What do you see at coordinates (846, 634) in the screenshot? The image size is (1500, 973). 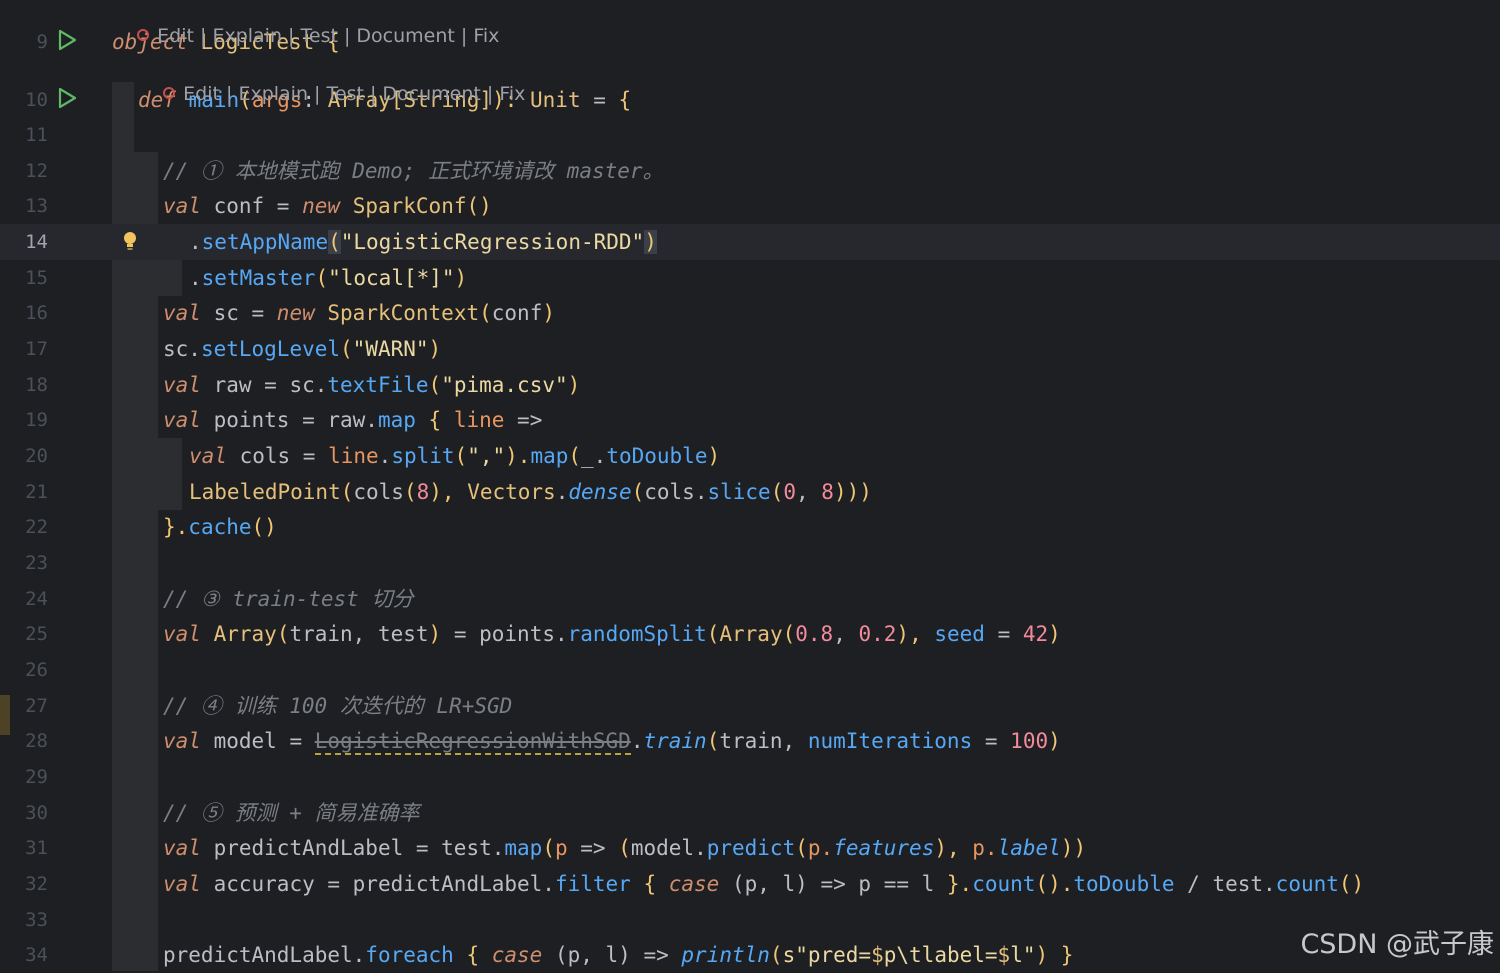 I see `code-token: ,` at bounding box center [846, 634].